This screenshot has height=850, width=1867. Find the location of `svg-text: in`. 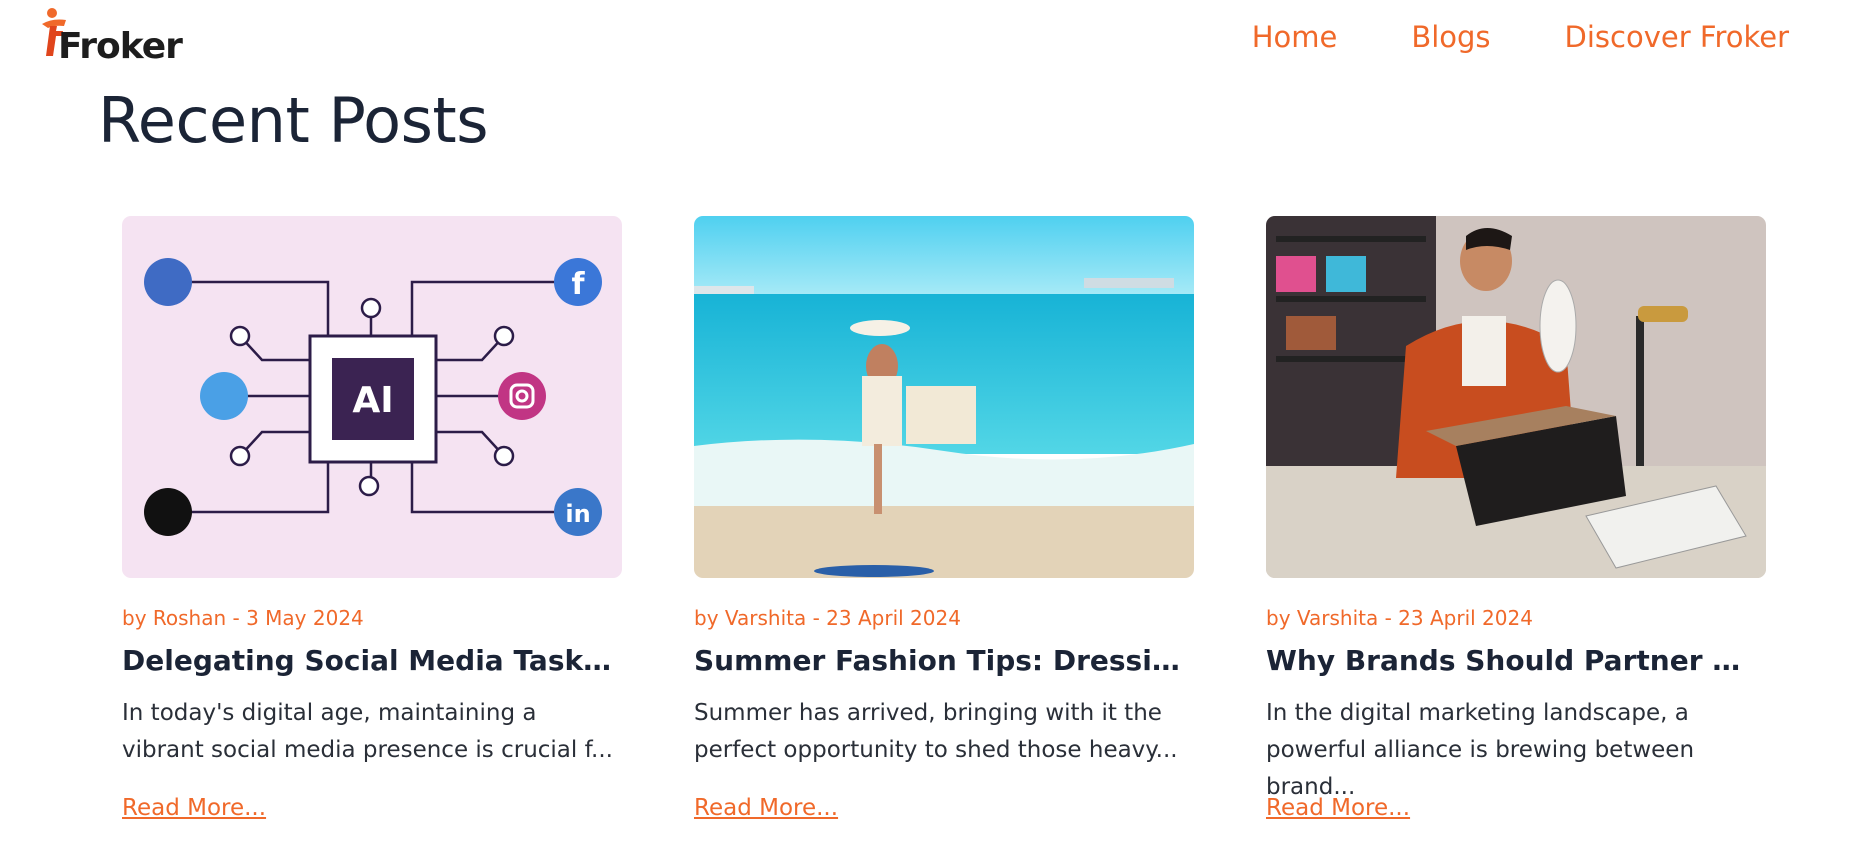

svg-text: in is located at coordinates (577, 514).